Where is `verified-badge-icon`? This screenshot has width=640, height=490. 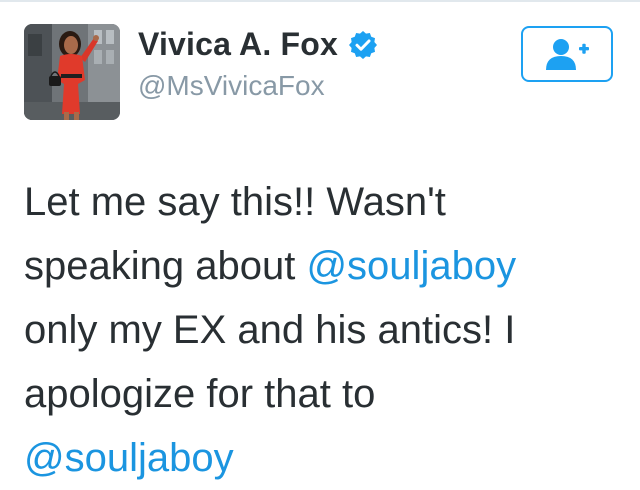
verified-badge-icon is located at coordinates (363, 44).